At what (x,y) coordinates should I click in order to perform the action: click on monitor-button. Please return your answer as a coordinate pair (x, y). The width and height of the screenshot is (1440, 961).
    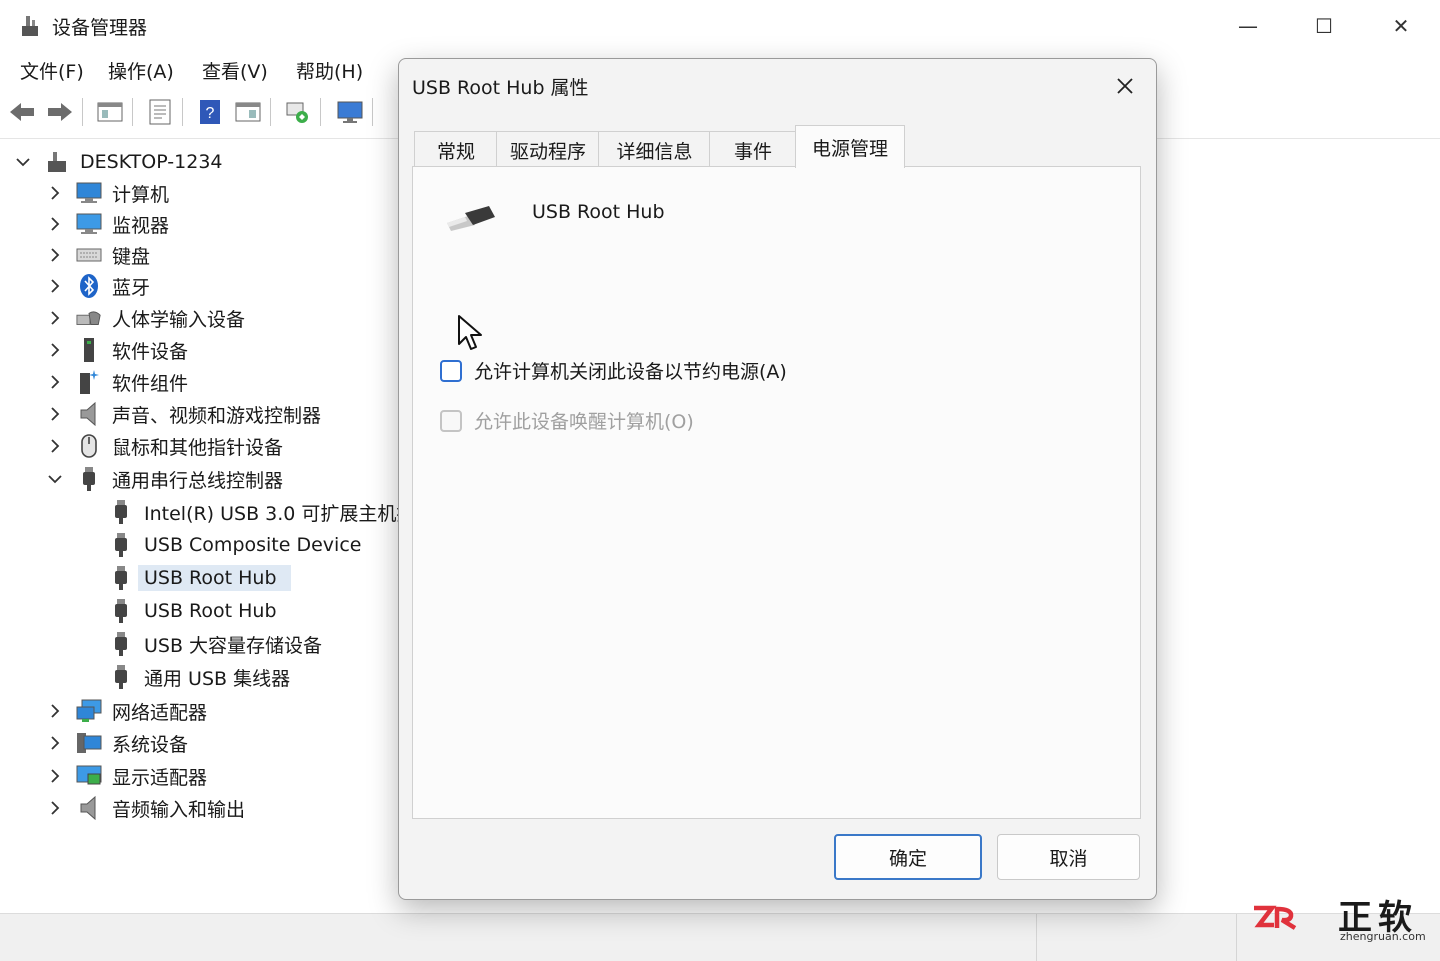
    Looking at the image, I should click on (350, 112).